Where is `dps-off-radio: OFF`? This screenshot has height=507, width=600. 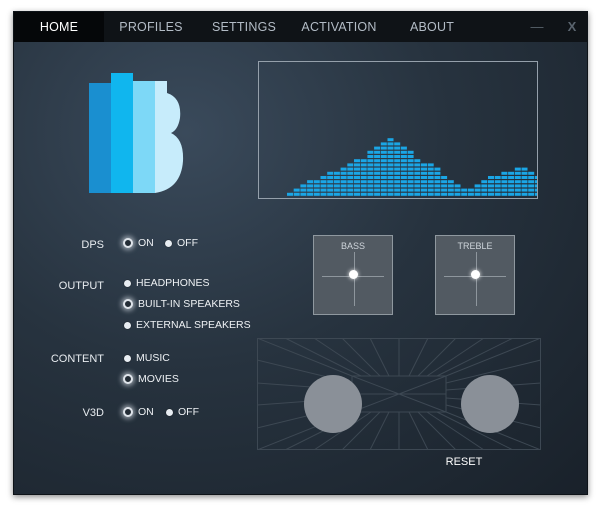 dps-off-radio: OFF is located at coordinates (181, 243).